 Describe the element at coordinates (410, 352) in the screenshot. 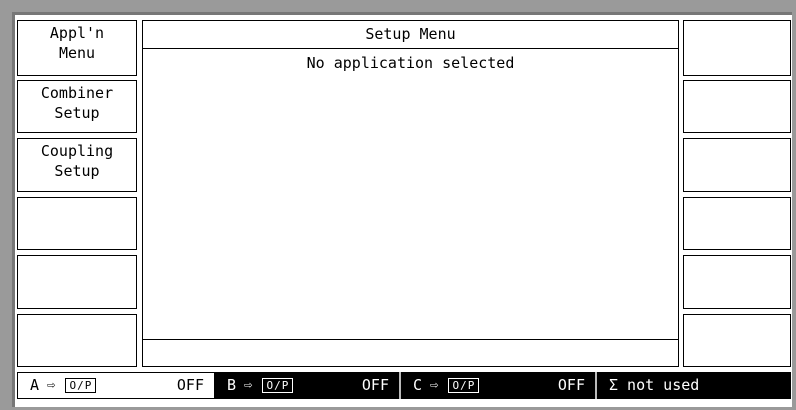

I see `panel-status-line` at that location.